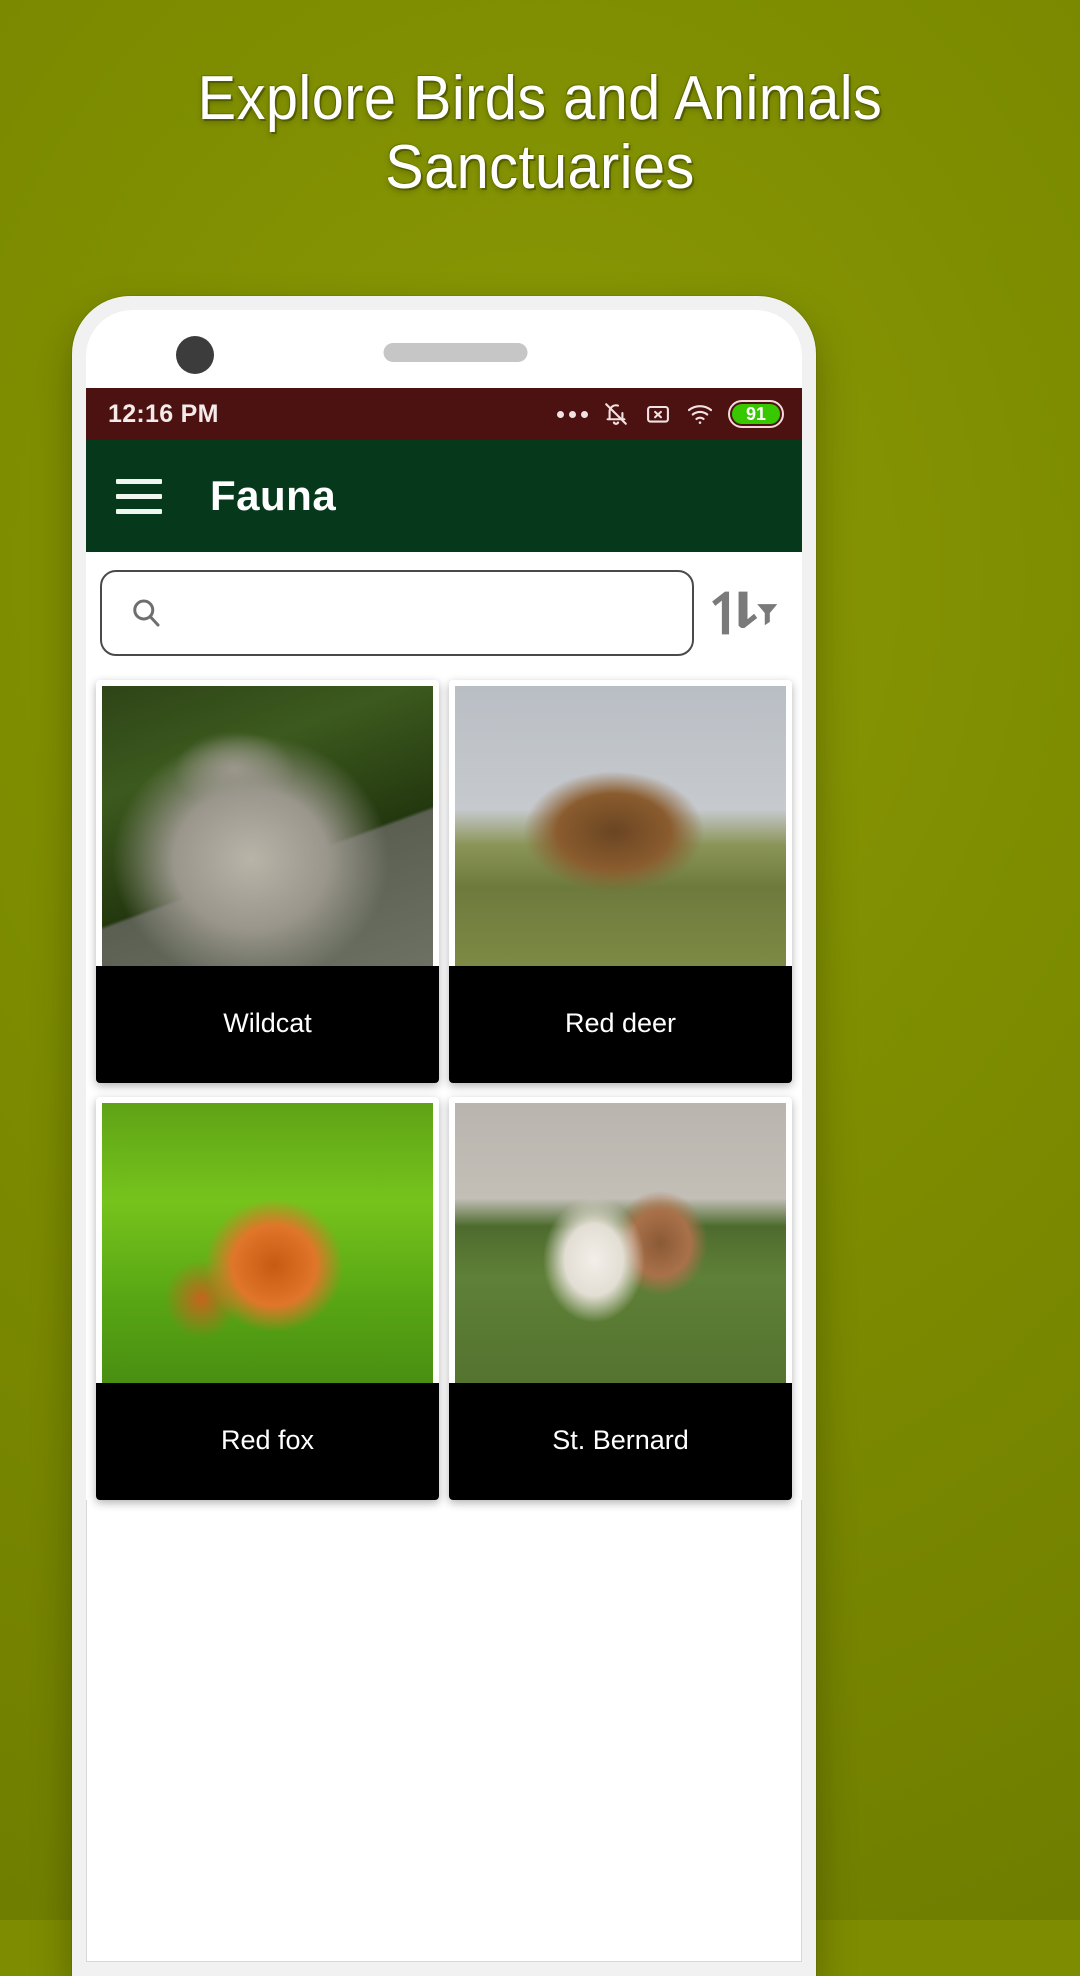  What do you see at coordinates (620, 1024) in the screenshot?
I see `card-label: Red deer` at bounding box center [620, 1024].